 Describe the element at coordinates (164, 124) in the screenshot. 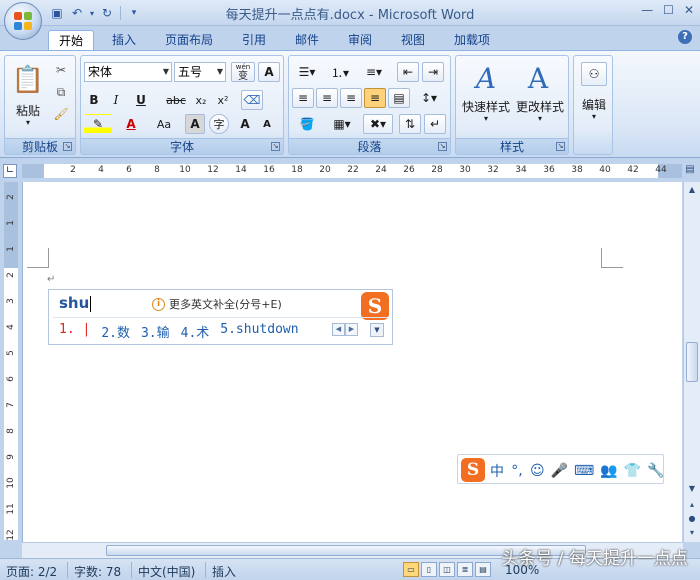

I see `change-case-button: Aa` at that location.